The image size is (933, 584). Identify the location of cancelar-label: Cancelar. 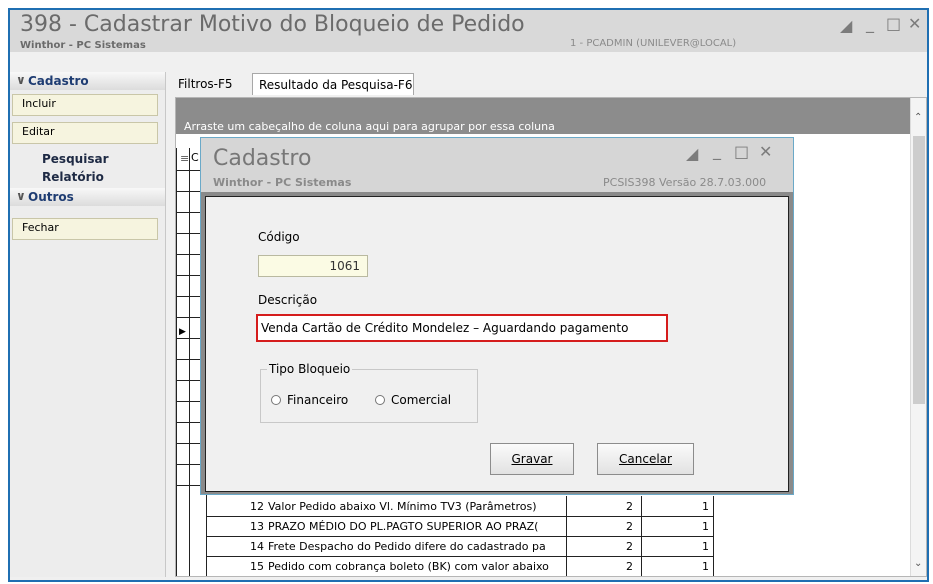
(645, 459).